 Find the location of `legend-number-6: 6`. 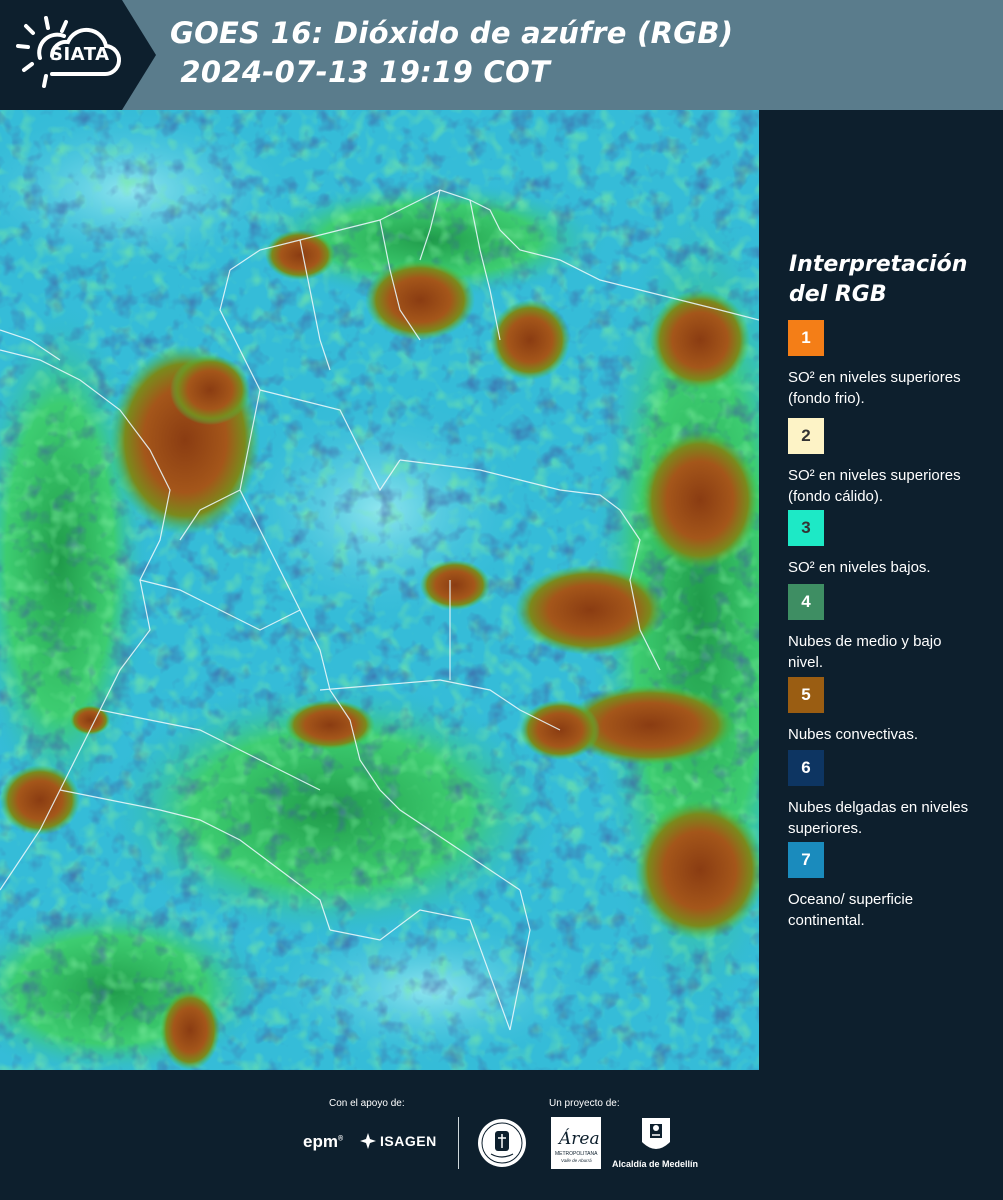

legend-number-6: 6 is located at coordinates (806, 767).